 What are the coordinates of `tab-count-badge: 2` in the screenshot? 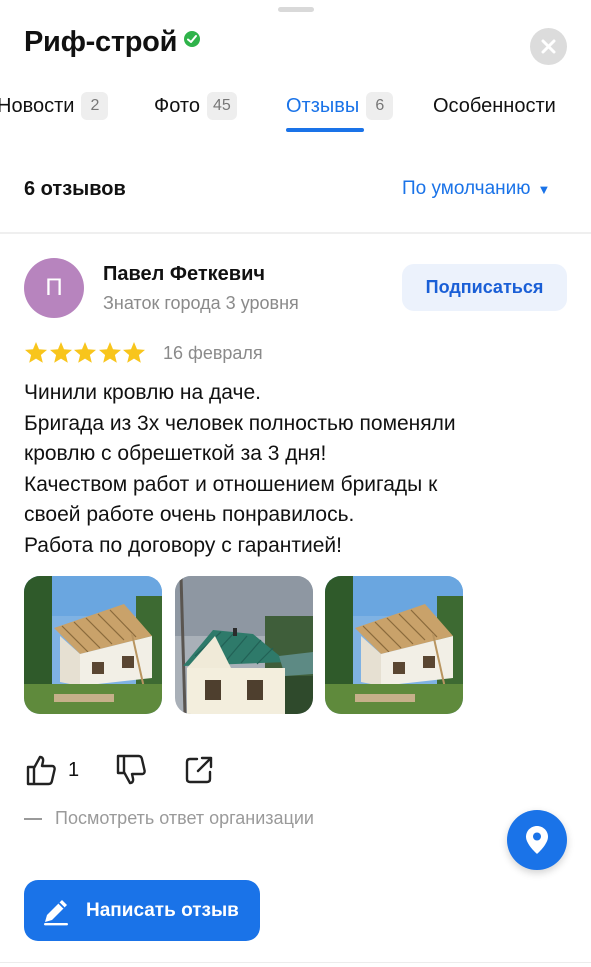 It's located at (95, 106).